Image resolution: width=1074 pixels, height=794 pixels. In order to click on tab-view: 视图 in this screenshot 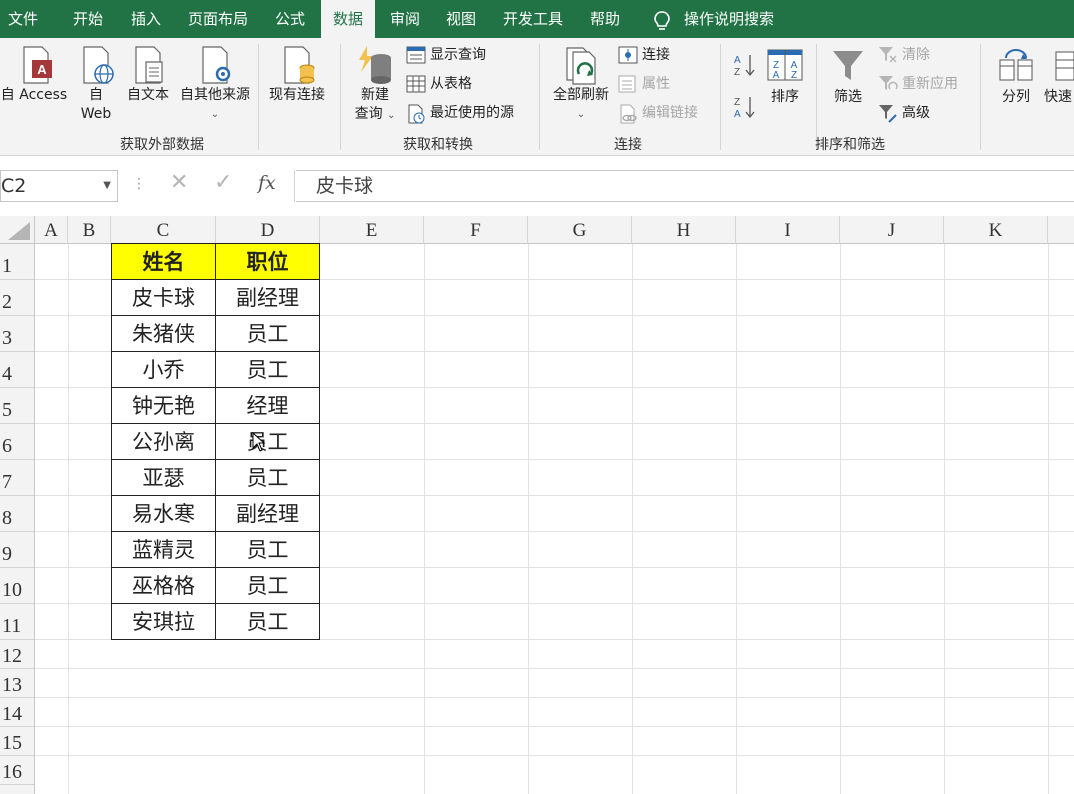, I will do `click(461, 19)`.